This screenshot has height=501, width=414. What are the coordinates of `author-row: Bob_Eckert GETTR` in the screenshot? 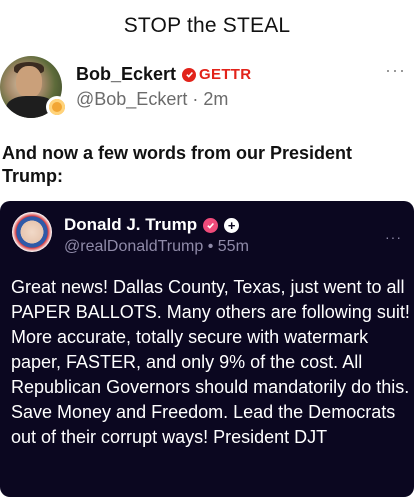 It's located at (163, 74).